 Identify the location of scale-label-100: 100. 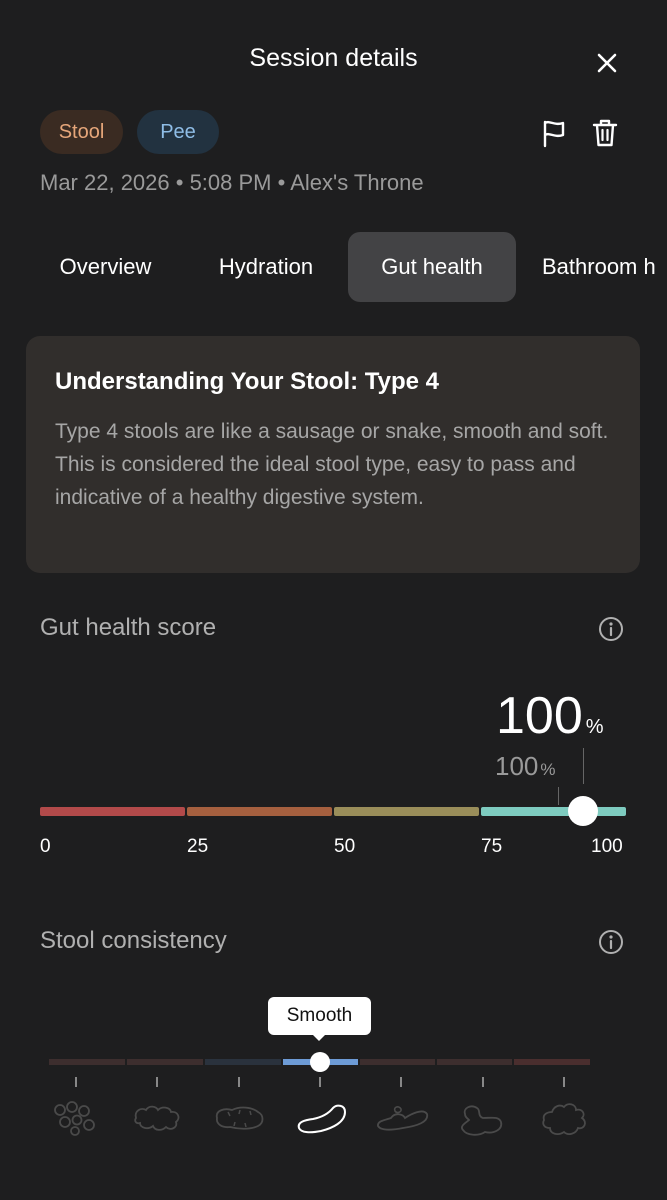
(607, 846).